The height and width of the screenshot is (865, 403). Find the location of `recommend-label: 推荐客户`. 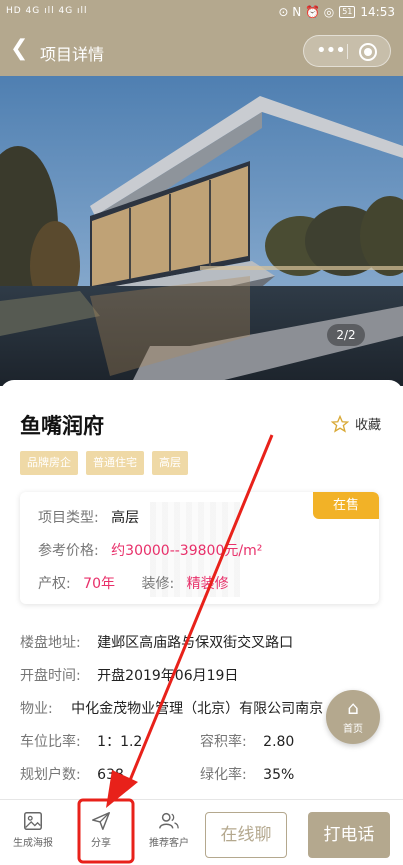

recommend-label: 推荐客户 is located at coordinates (169, 843).